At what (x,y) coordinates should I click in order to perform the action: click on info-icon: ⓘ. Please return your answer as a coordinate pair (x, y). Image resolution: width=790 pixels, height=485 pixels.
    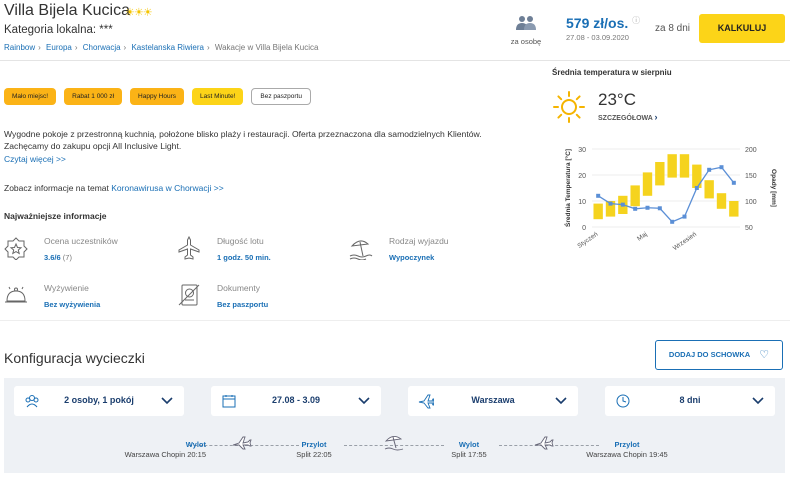
    Looking at the image, I should click on (636, 20).